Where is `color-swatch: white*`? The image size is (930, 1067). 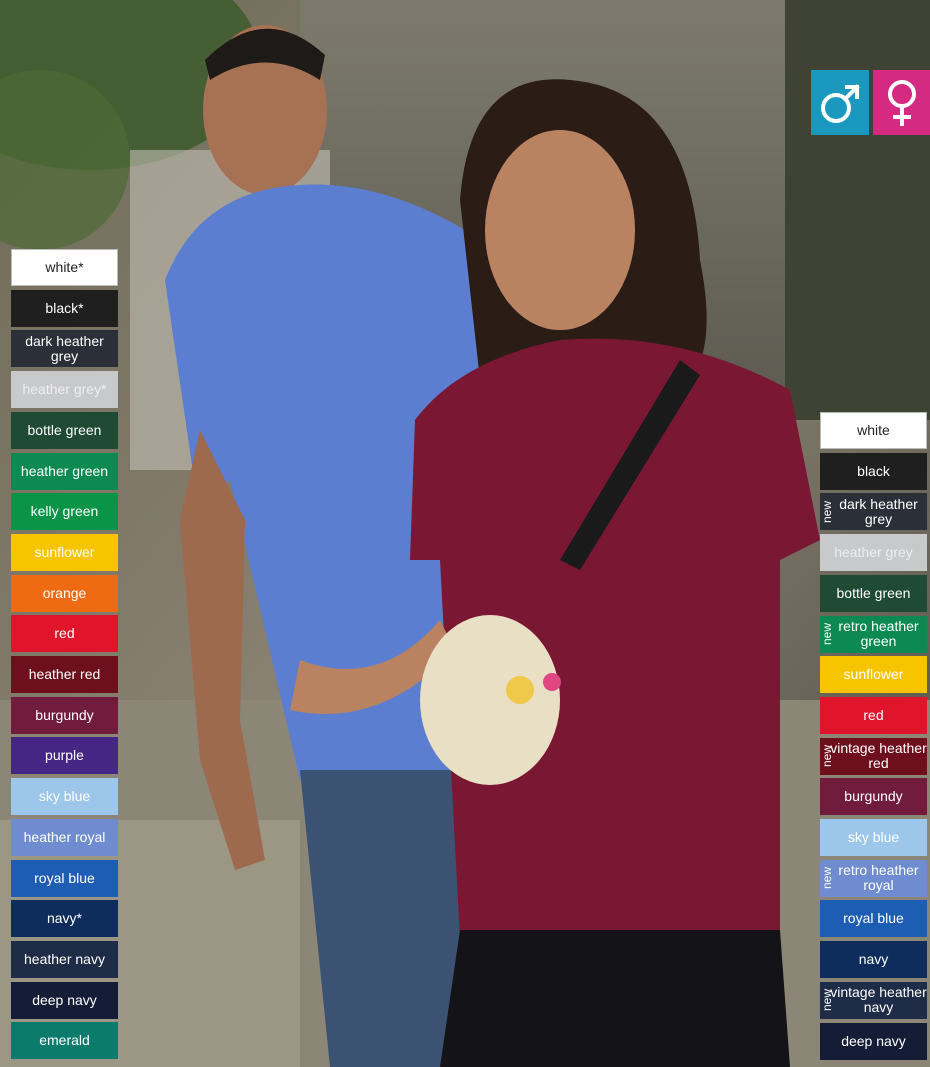
color-swatch: white* is located at coordinates (64, 267).